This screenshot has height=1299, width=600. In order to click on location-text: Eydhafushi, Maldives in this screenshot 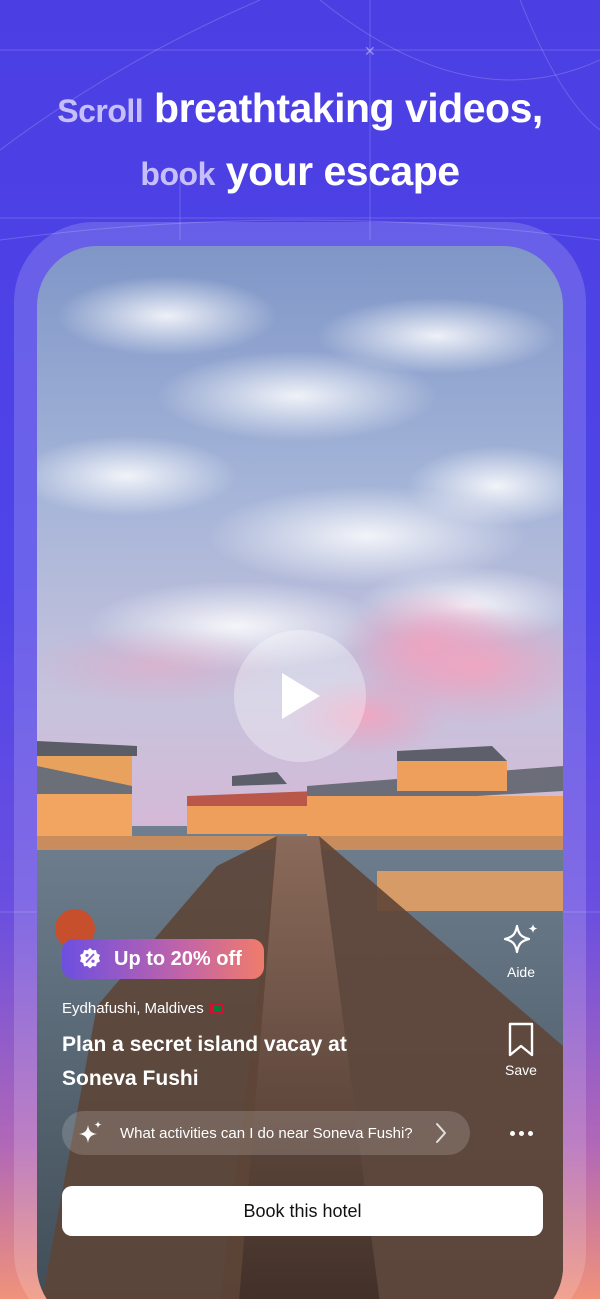, I will do `click(133, 1008)`.